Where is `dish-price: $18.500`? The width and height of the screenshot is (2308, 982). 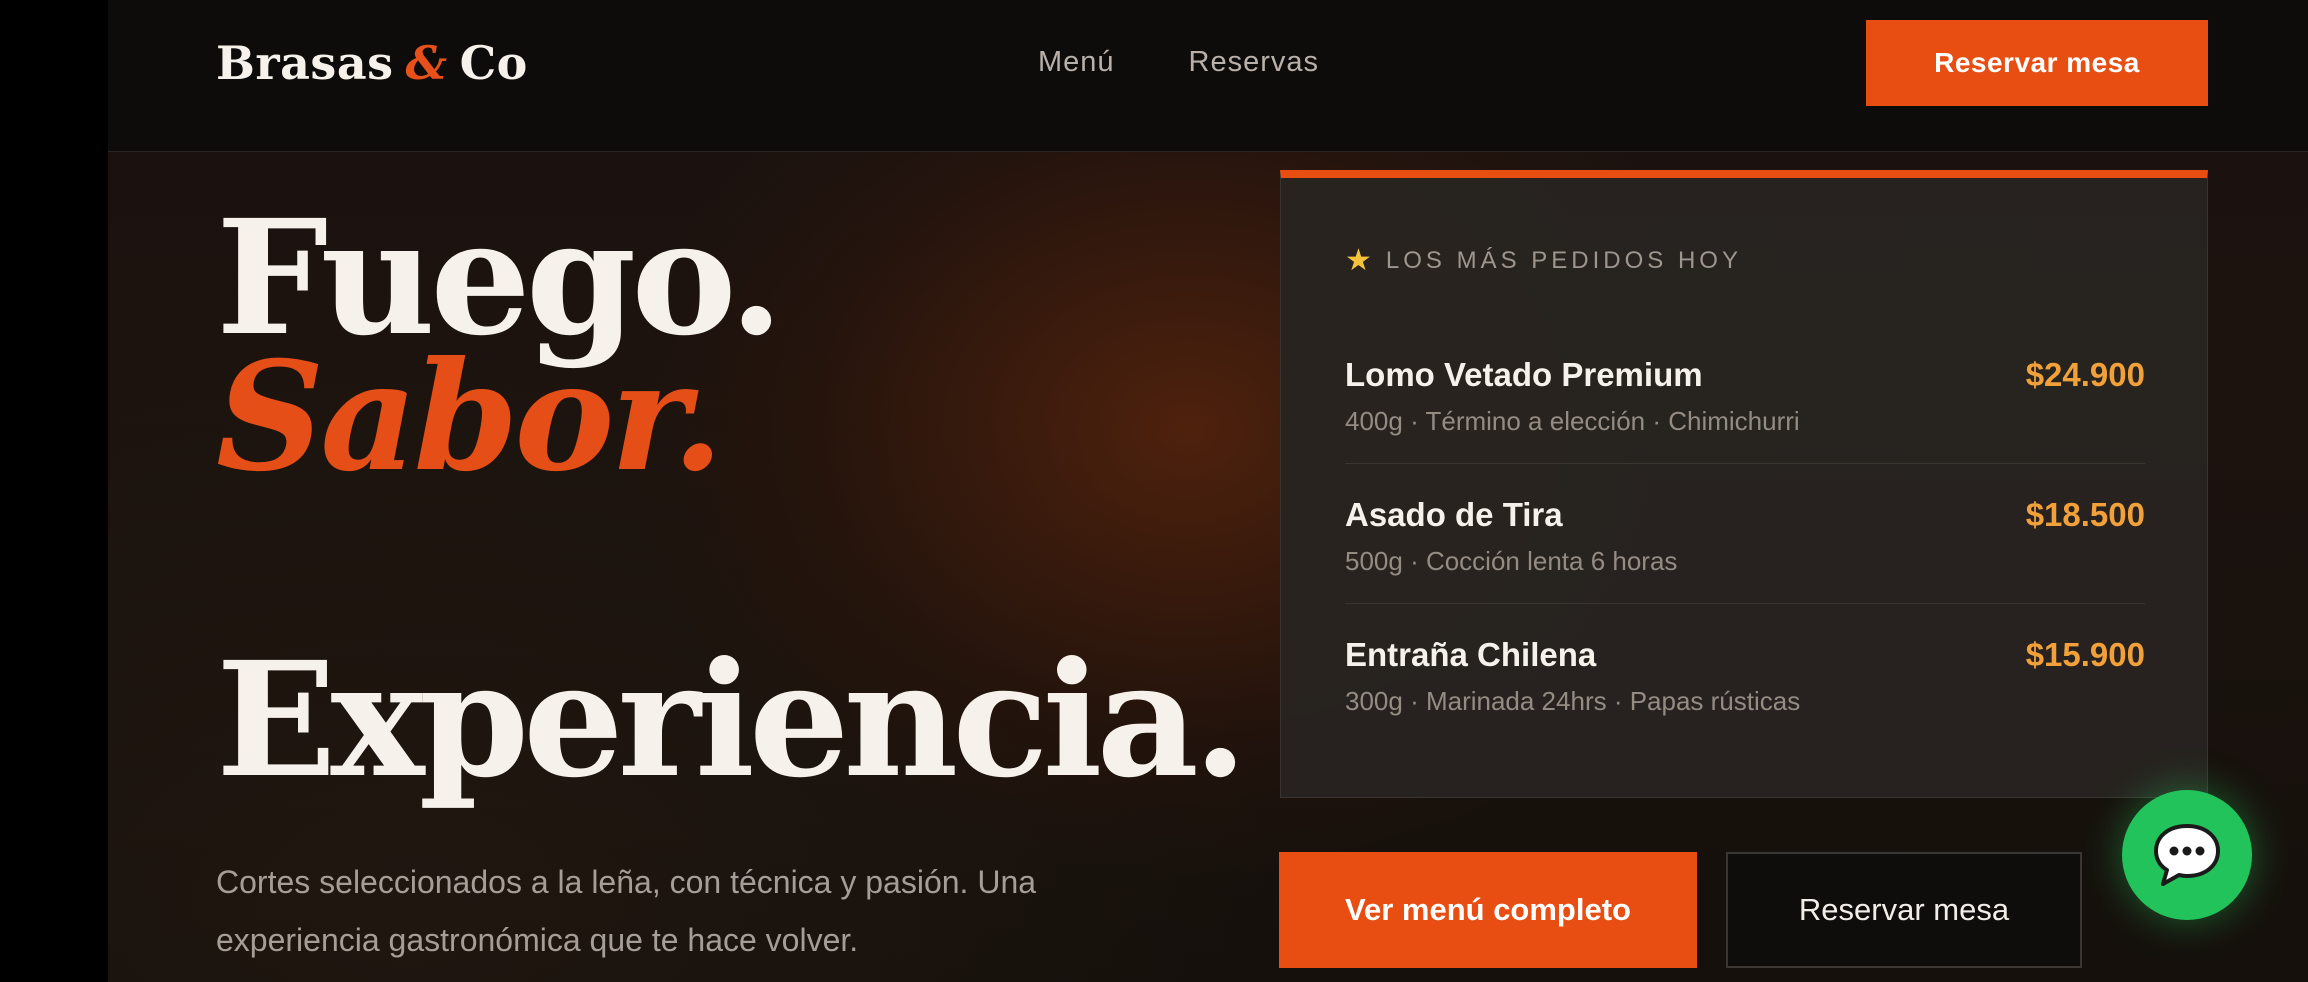
dish-price: $18.500 is located at coordinates (2085, 514).